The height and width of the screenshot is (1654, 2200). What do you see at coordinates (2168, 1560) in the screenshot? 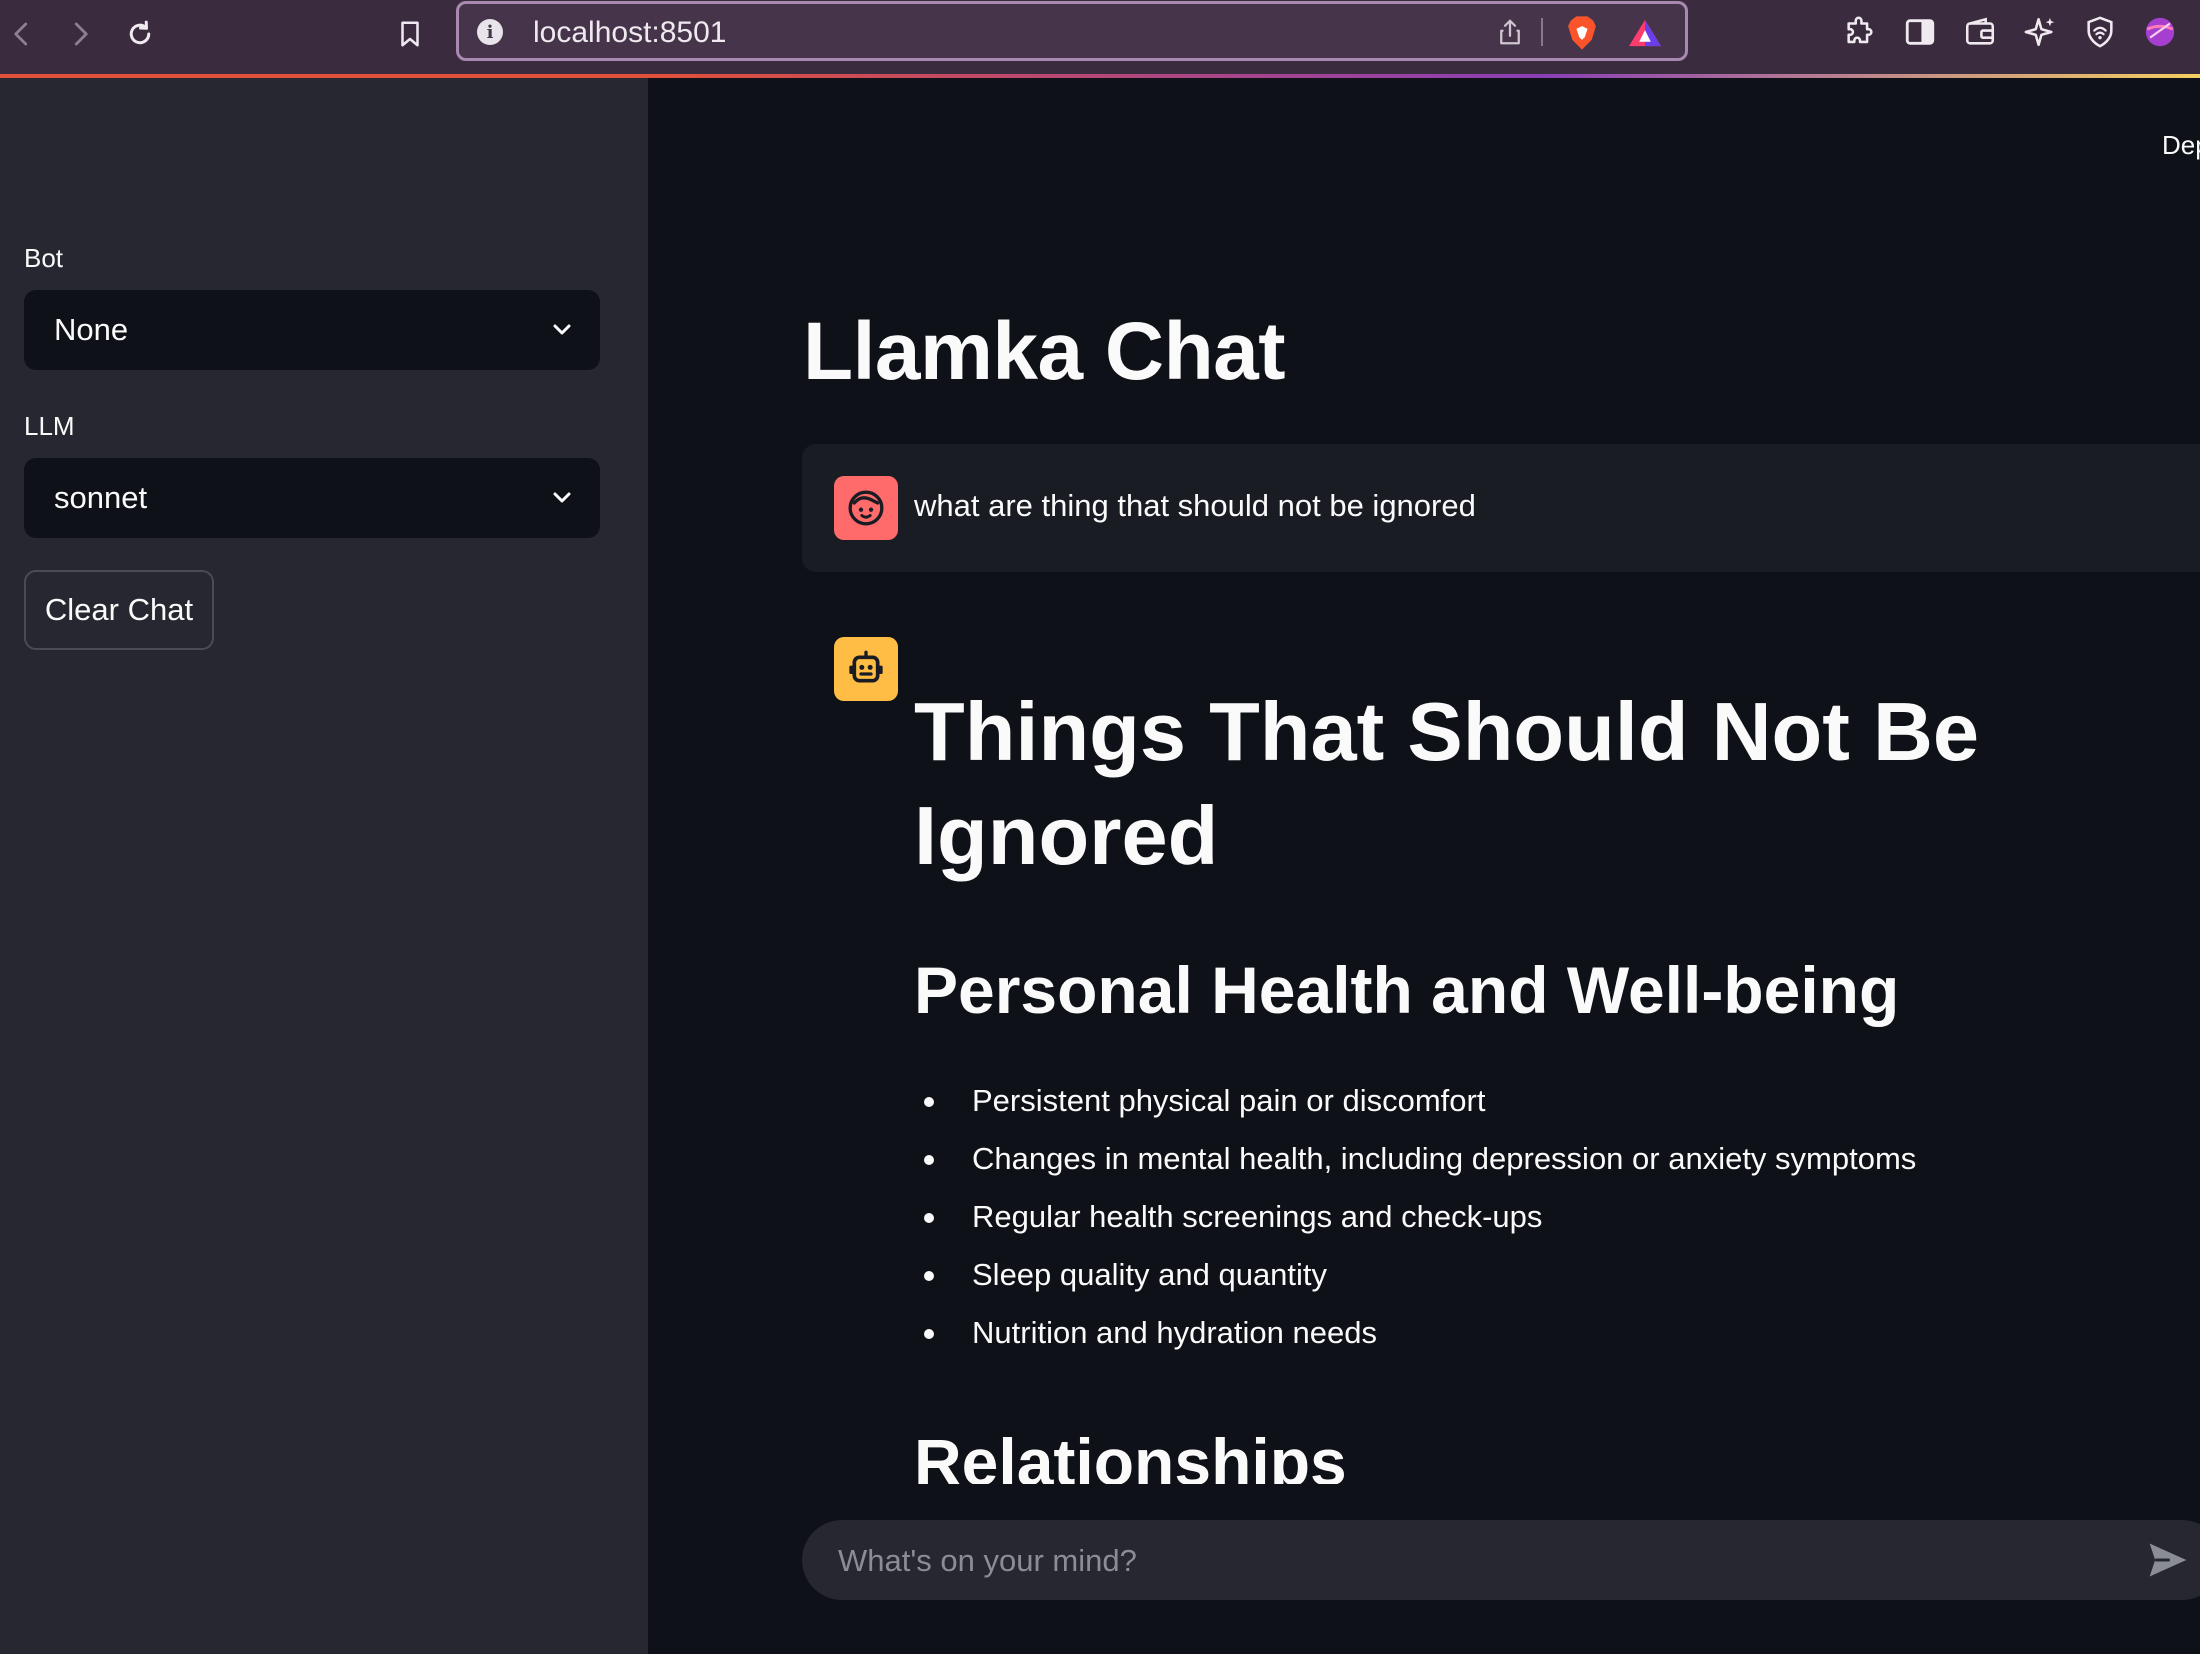
I see `send-icon` at bounding box center [2168, 1560].